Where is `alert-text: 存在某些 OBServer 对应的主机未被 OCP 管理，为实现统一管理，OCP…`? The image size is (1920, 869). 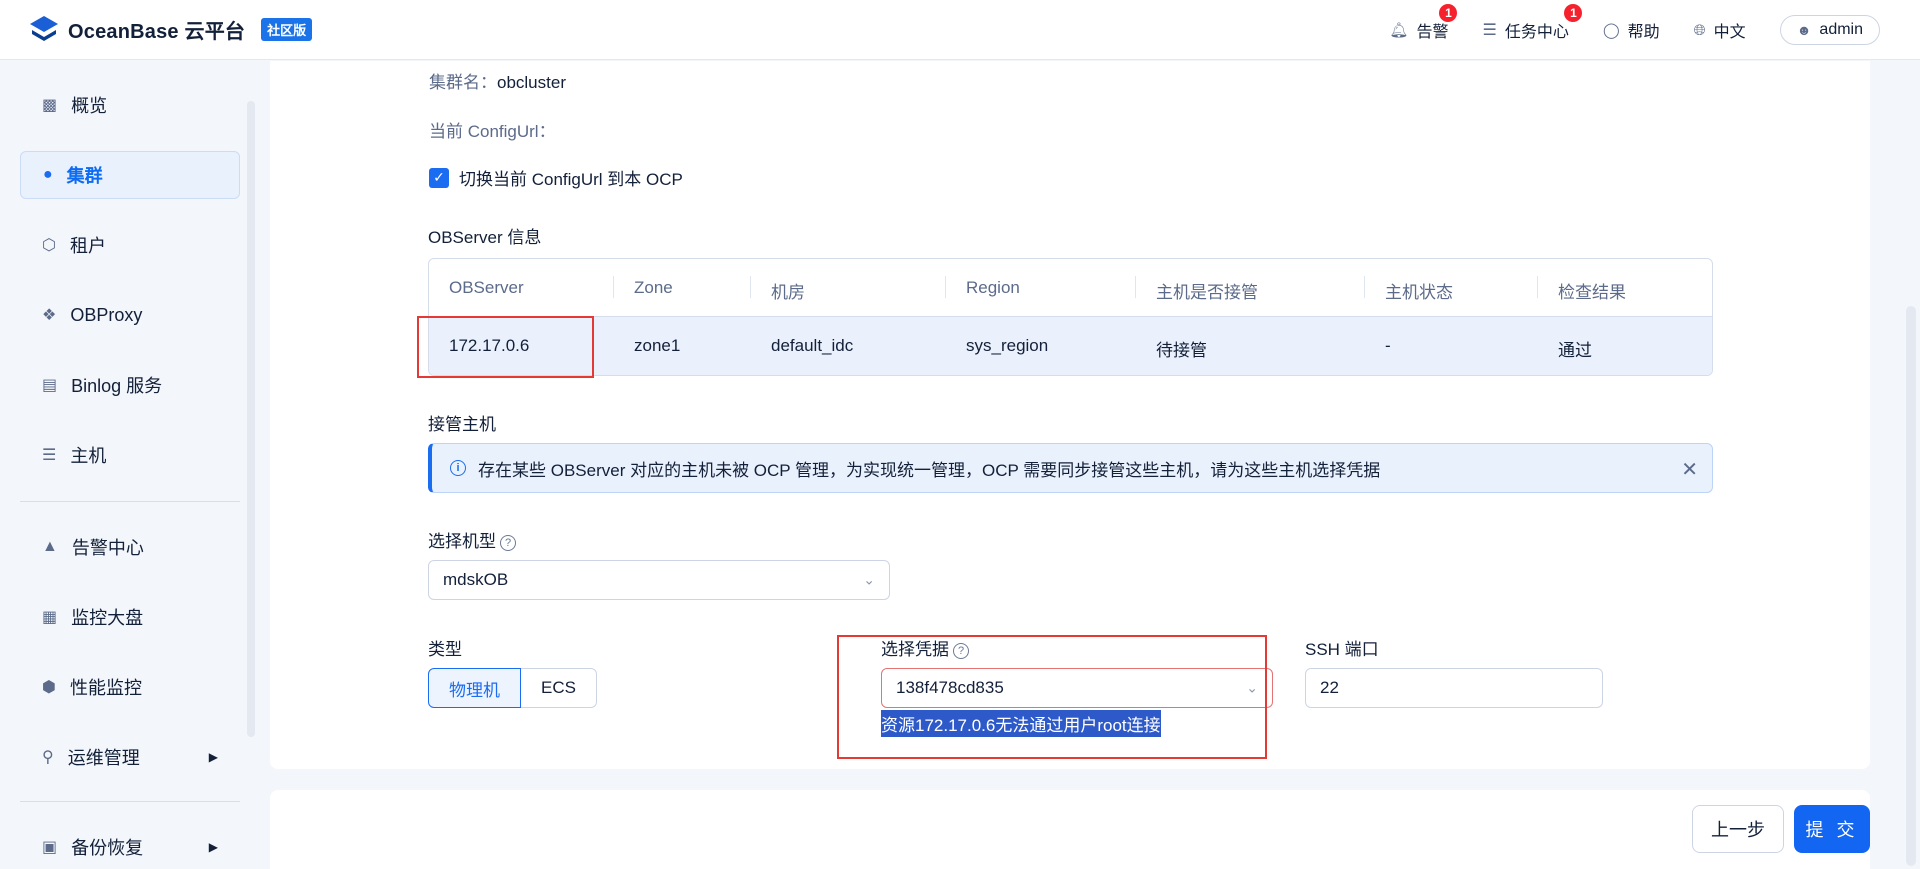 alert-text: 存在某些 OBServer 对应的主机未被 OCP 管理，为实现统一管理，OCP… is located at coordinates (929, 470).